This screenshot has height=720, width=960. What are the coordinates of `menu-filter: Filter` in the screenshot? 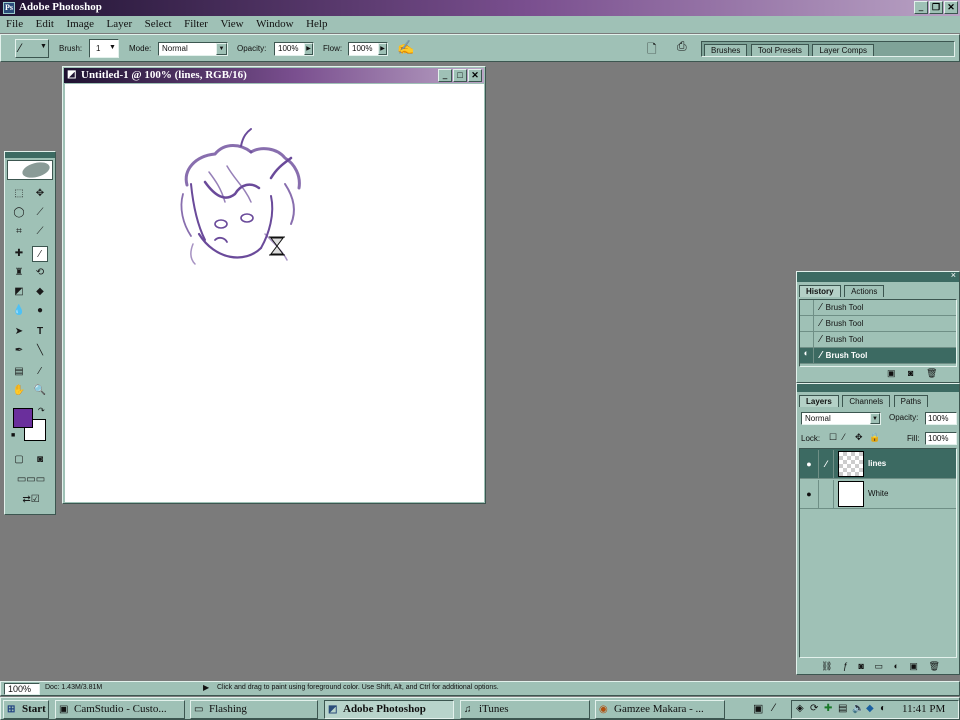 It's located at (196, 24).